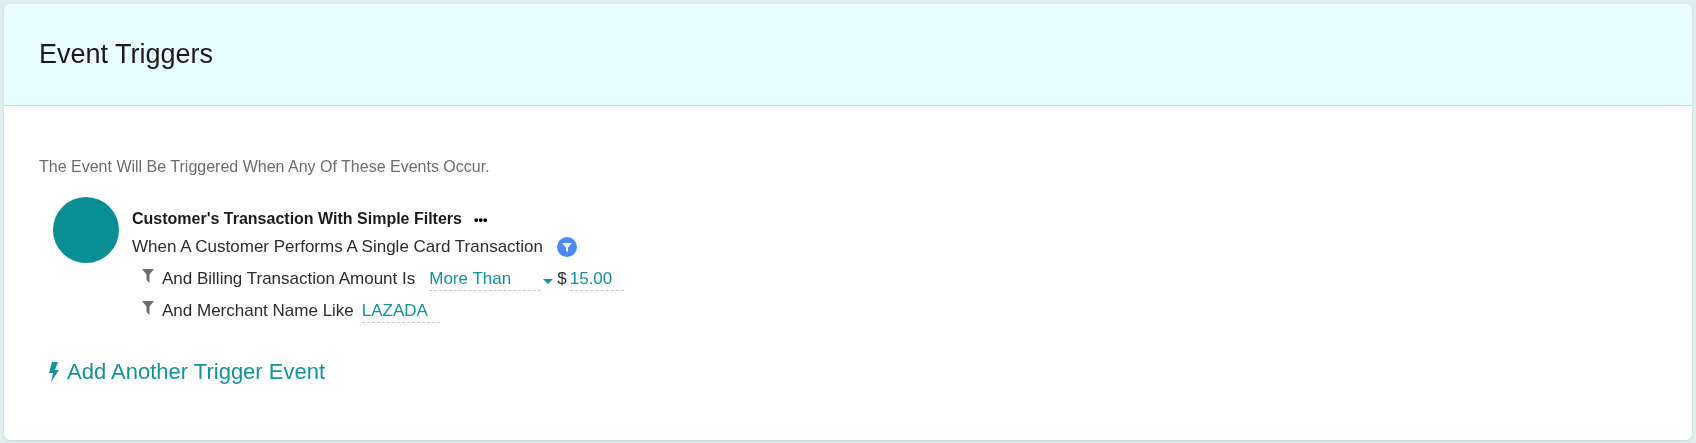 The width and height of the screenshot is (1696, 443). What do you see at coordinates (596, 279) in the screenshot?
I see `amount-field: 15.00` at bounding box center [596, 279].